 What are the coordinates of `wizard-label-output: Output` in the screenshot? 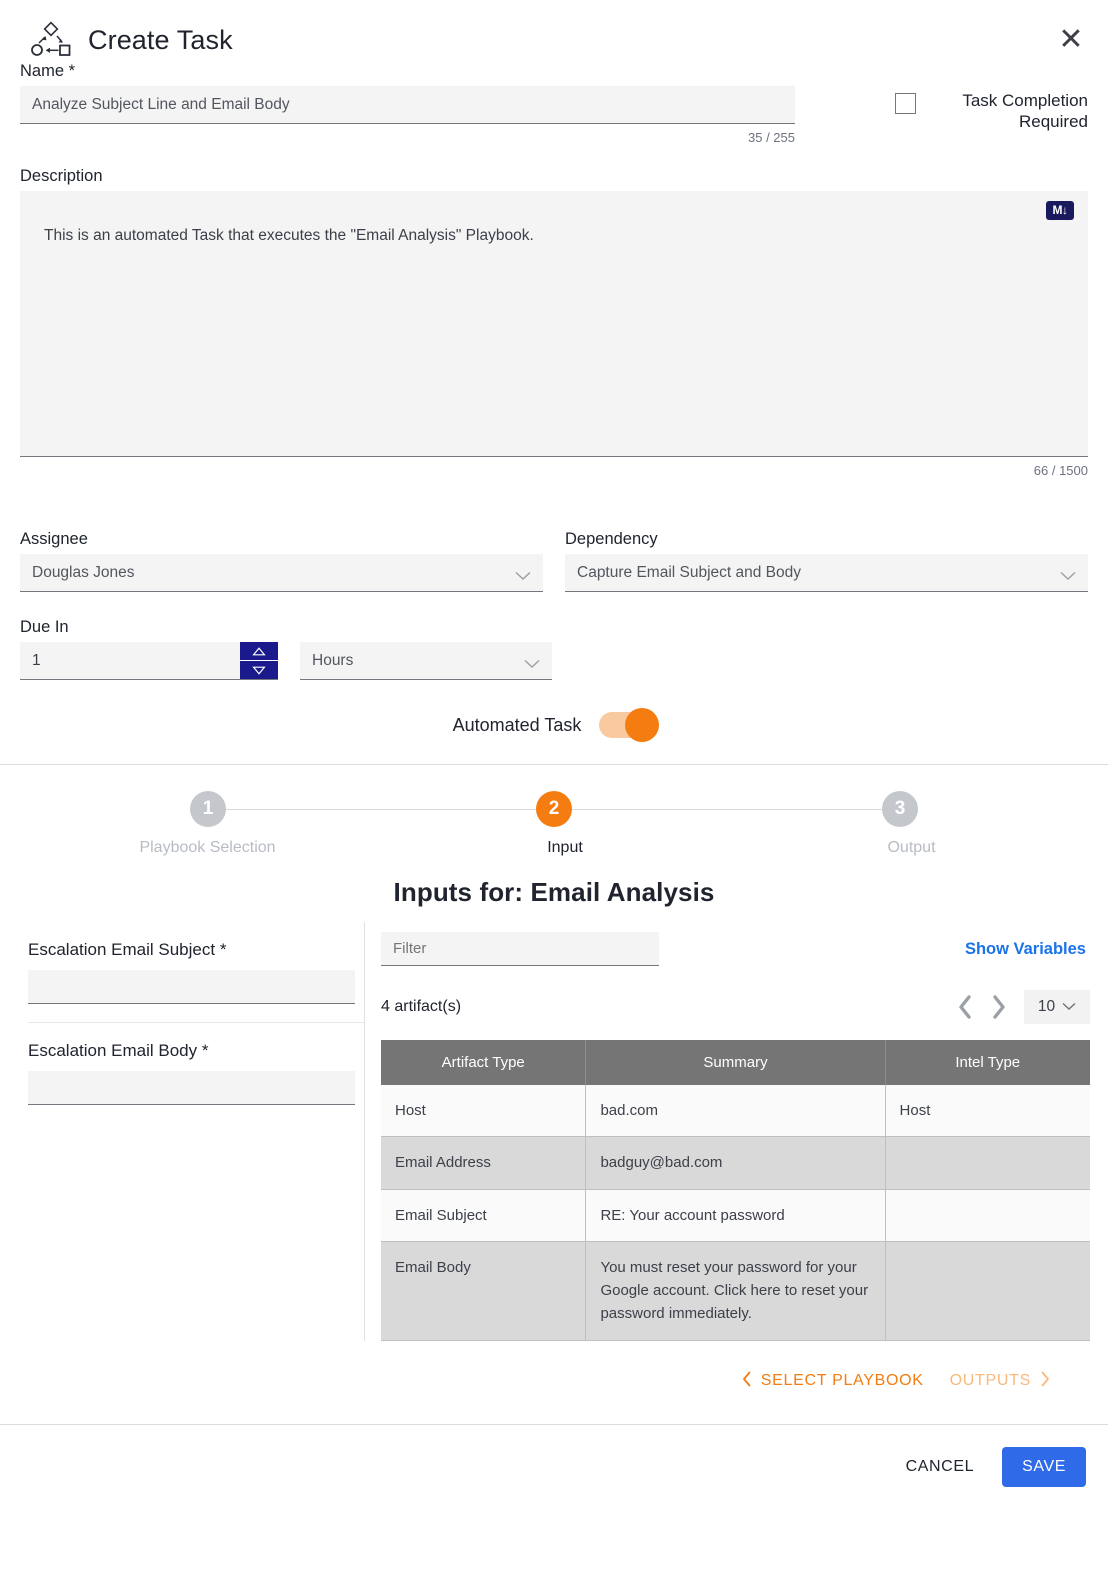 It's located at (911, 848).